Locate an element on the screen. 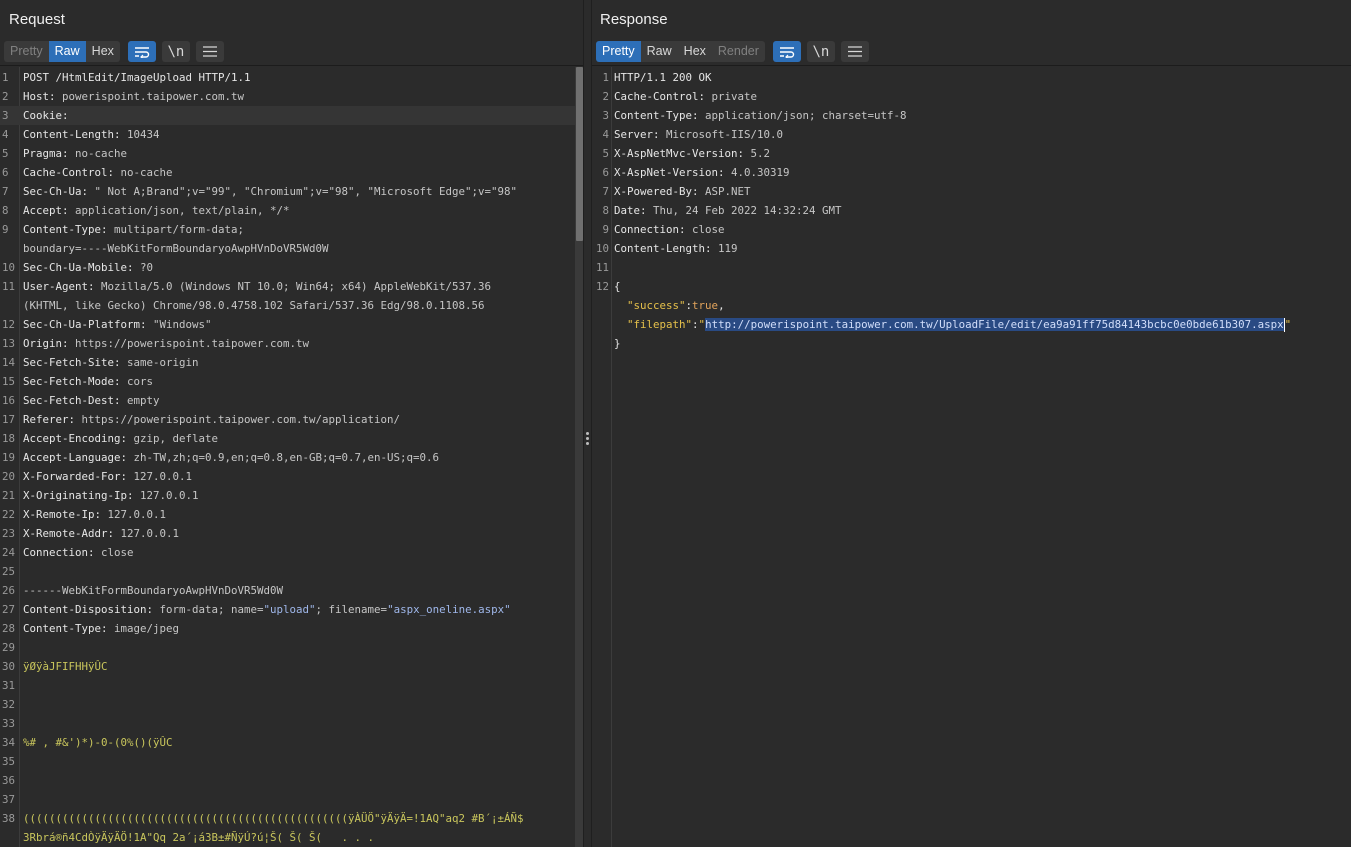 The height and width of the screenshot is (847, 1351). code-line: 18 Accept-Encoding: gzip, deflate is located at coordinates (287, 438).